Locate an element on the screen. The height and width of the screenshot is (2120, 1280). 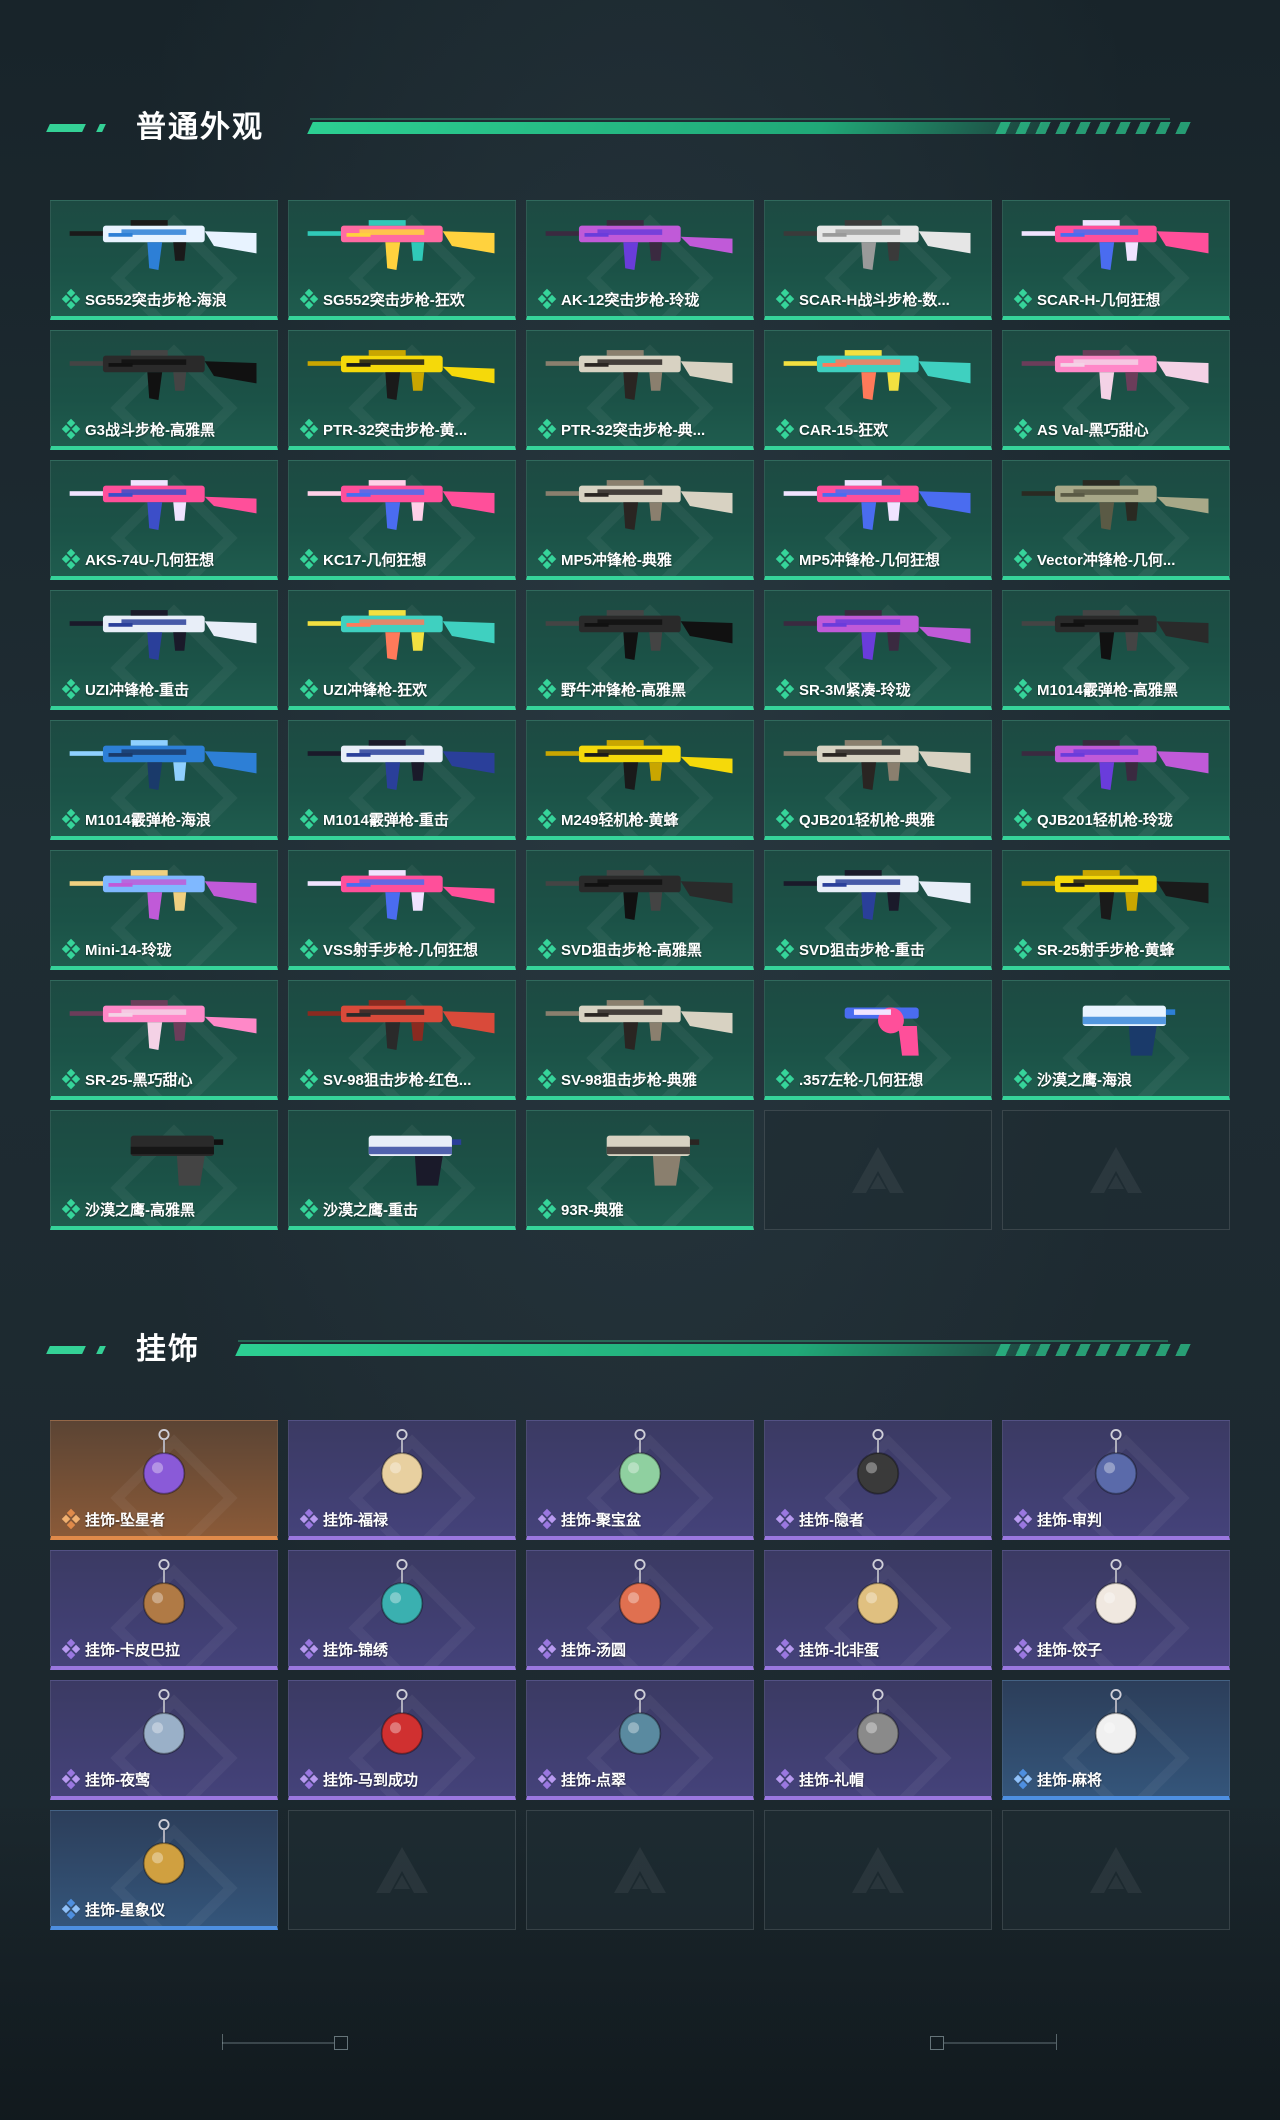
weapon-skin-card: CAR-15-狂欢 is located at coordinates (878, 390).